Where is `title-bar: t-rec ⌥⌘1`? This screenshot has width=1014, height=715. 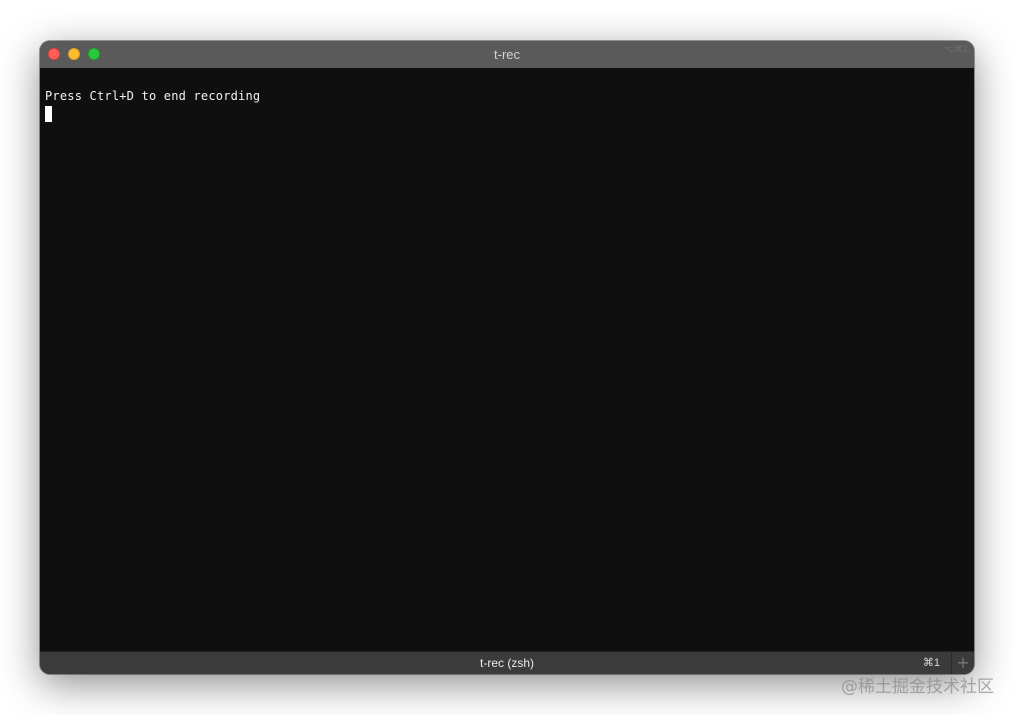 title-bar: t-rec ⌥⌘1 is located at coordinates (507, 54).